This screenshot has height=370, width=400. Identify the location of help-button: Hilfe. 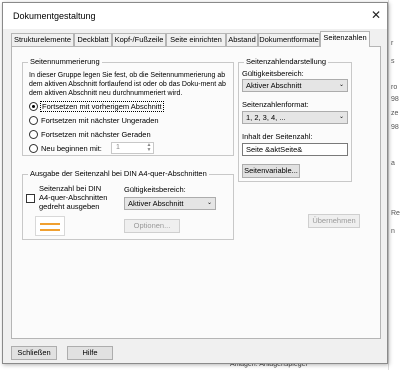
(90, 353).